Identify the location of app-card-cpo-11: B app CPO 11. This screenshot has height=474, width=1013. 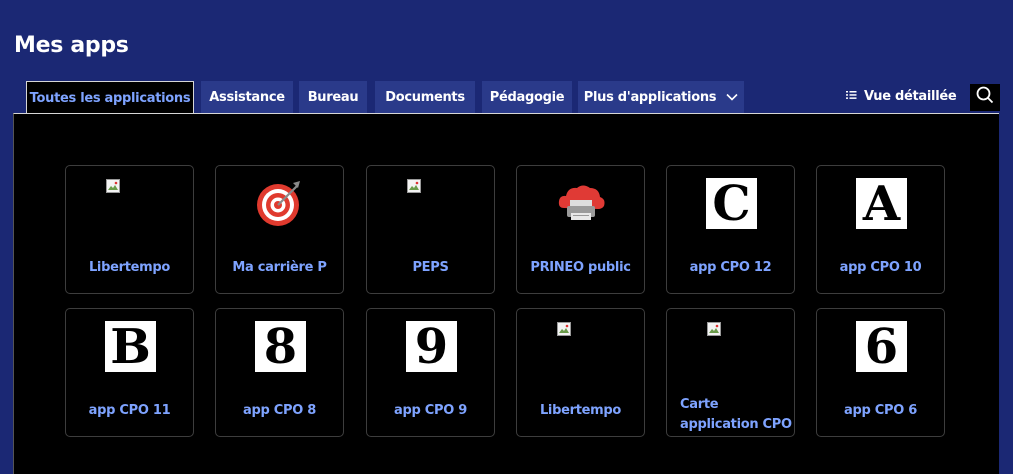
(129, 372).